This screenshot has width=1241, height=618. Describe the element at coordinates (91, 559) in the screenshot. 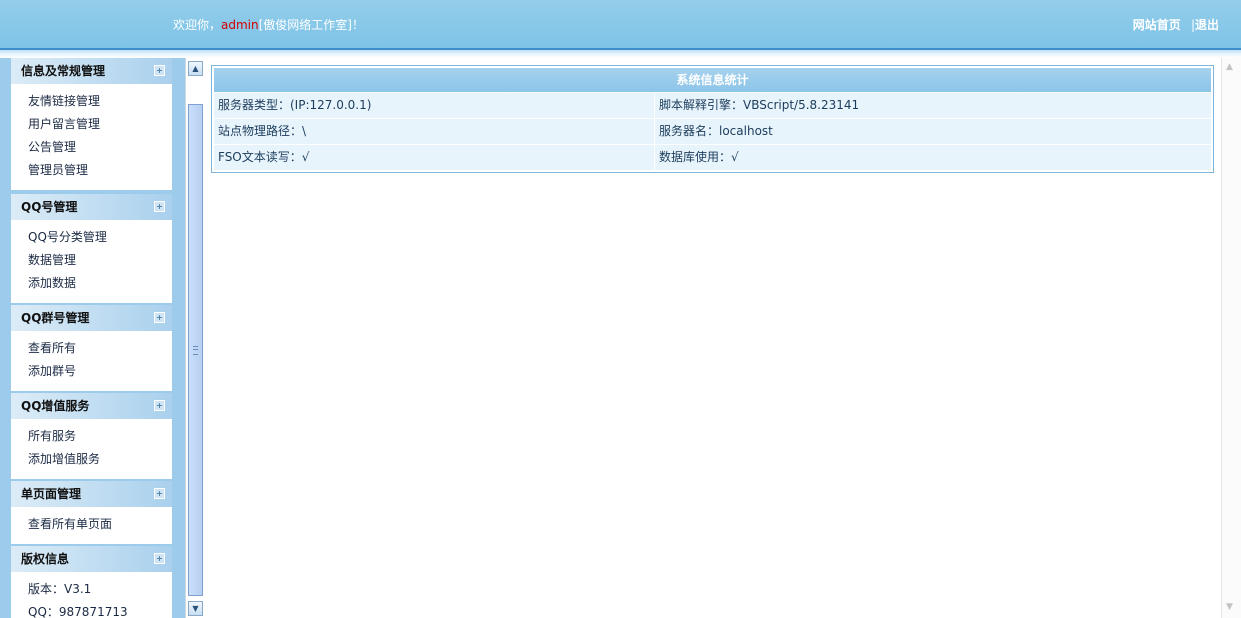

I see `menu-header-copyright: 版权信息` at that location.